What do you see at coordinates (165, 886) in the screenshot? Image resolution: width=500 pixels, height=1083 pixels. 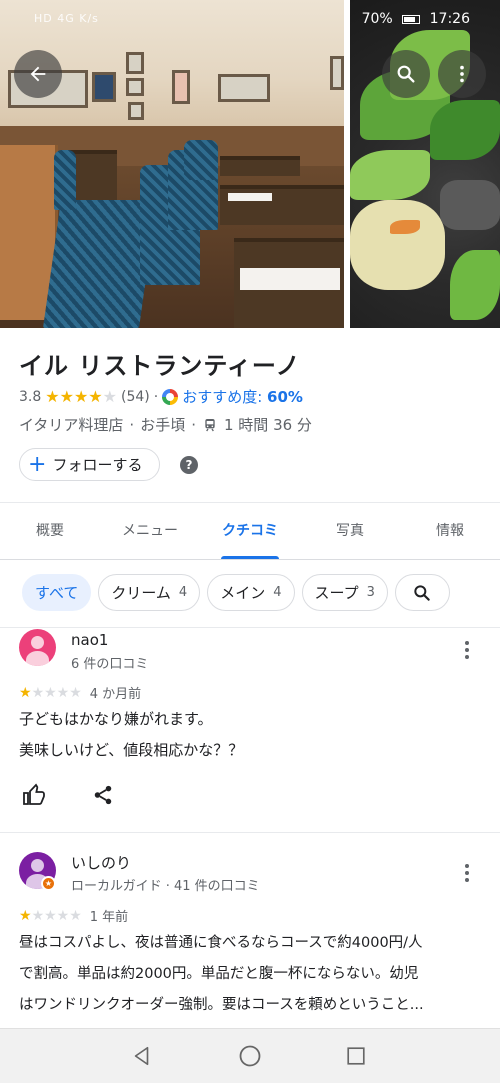 I see `review-author-meta: ローカルガイド · 41 件の口コミ` at bounding box center [165, 886].